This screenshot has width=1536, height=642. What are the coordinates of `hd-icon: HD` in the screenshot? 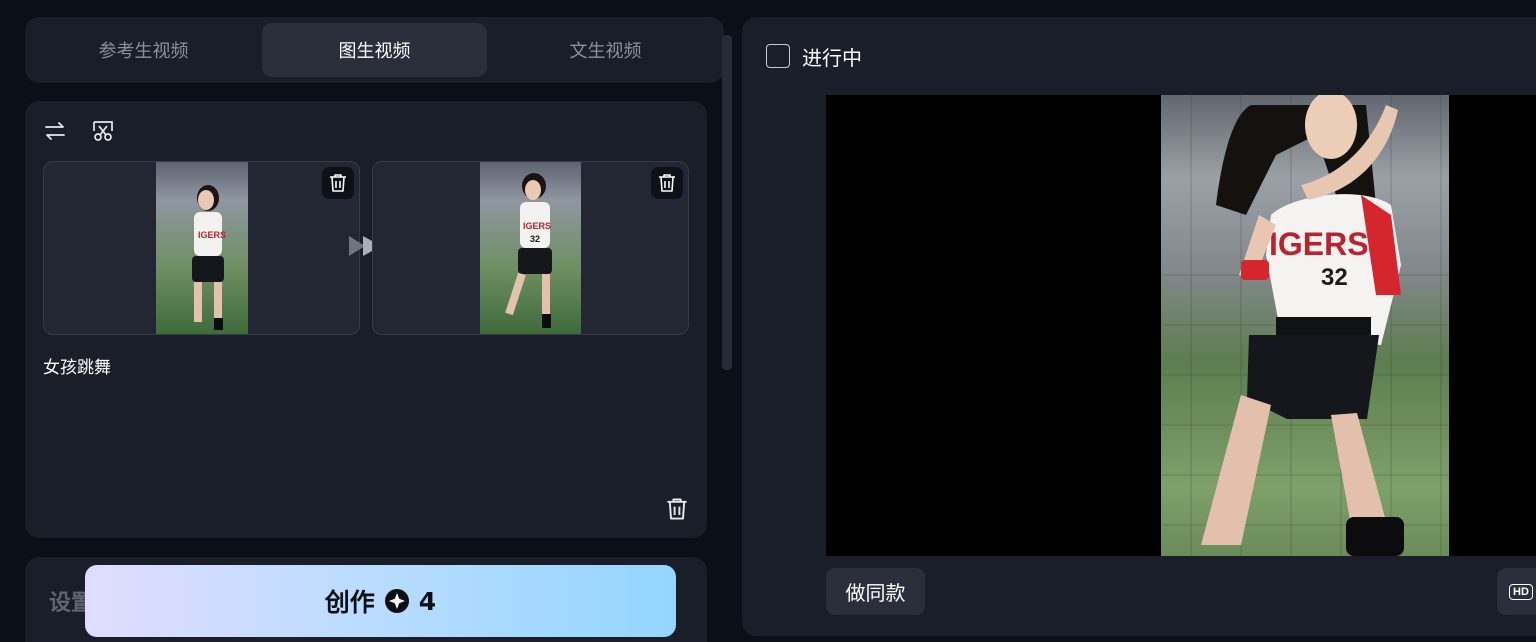 It's located at (1521, 591).